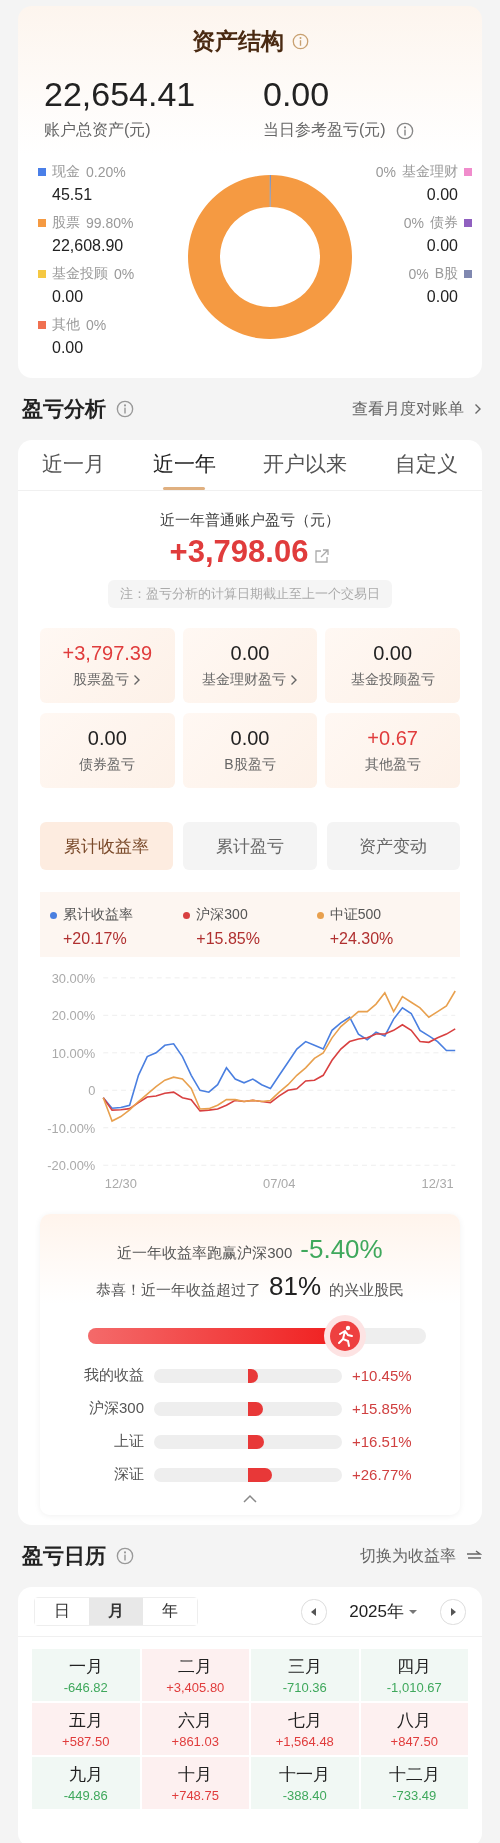 Image resolution: width=500 pixels, height=1843 pixels. Describe the element at coordinates (393, 846) in the screenshot. I see `chart-tab: 资产变动` at that location.